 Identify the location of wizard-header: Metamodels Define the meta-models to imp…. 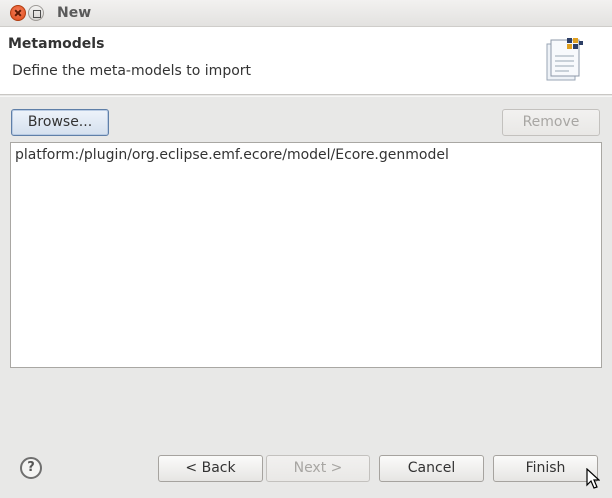
(306, 61).